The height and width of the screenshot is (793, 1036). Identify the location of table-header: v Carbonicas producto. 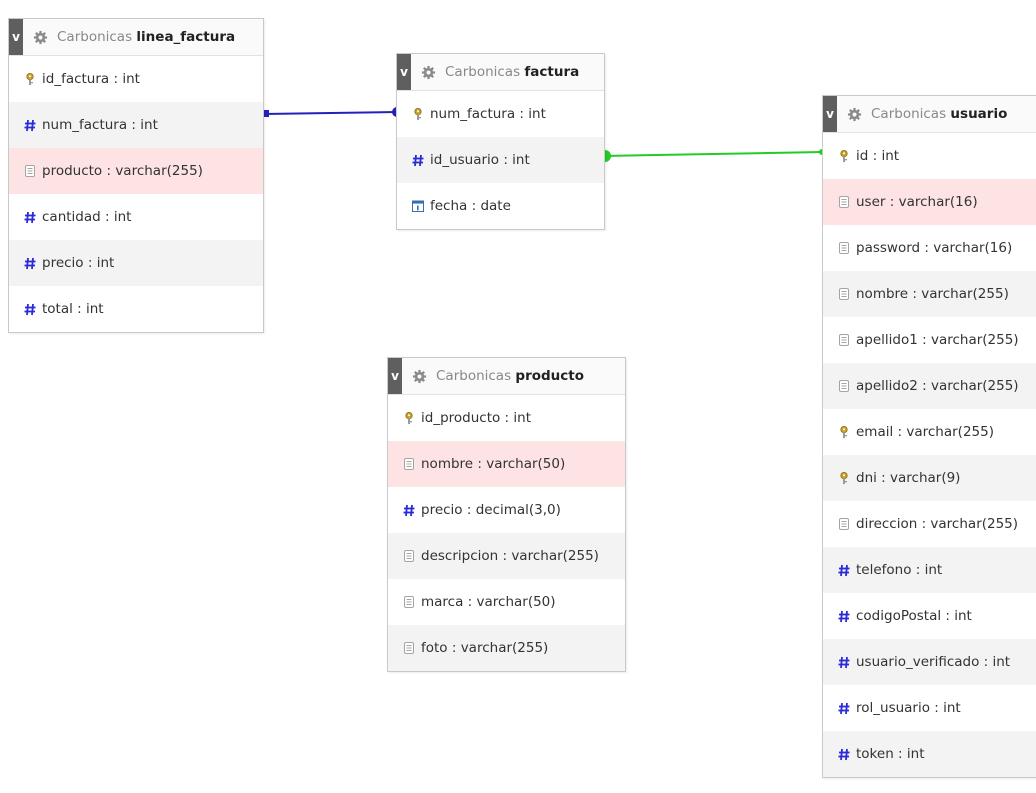
(506, 376).